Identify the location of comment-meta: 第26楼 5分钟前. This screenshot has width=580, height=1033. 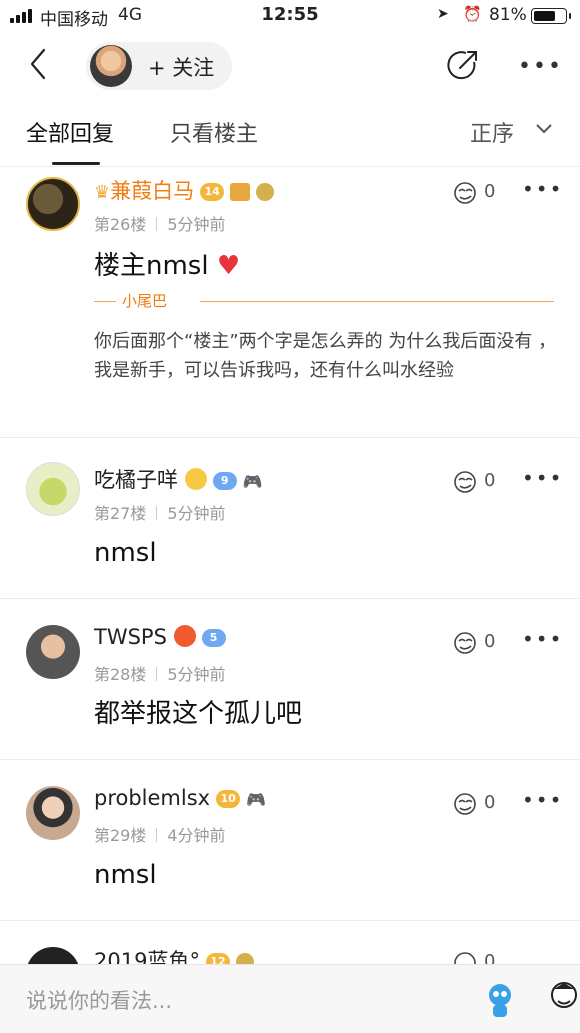
(160, 223).